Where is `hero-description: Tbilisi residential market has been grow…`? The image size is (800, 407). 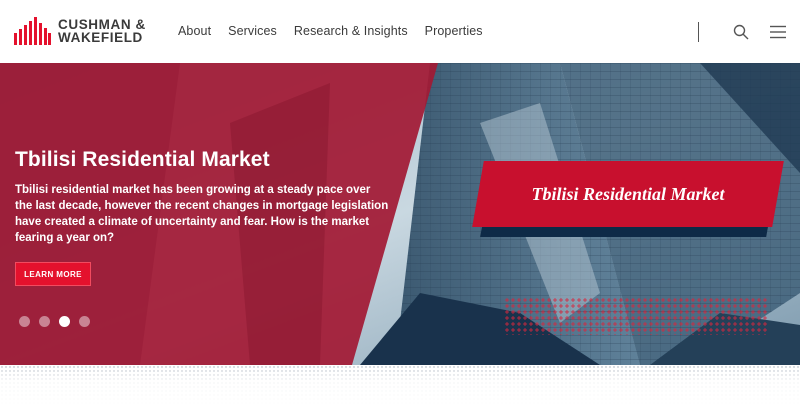 hero-description: Tbilisi residential market has been grow… is located at coordinates (202, 214).